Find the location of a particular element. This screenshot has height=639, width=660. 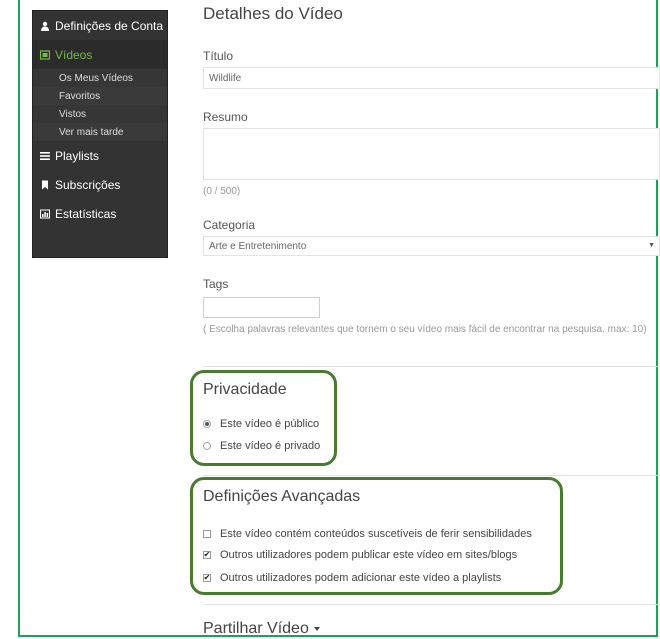

sidebar-subitem-watch-later: Ver mais tarde is located at coordinates (100, 132).